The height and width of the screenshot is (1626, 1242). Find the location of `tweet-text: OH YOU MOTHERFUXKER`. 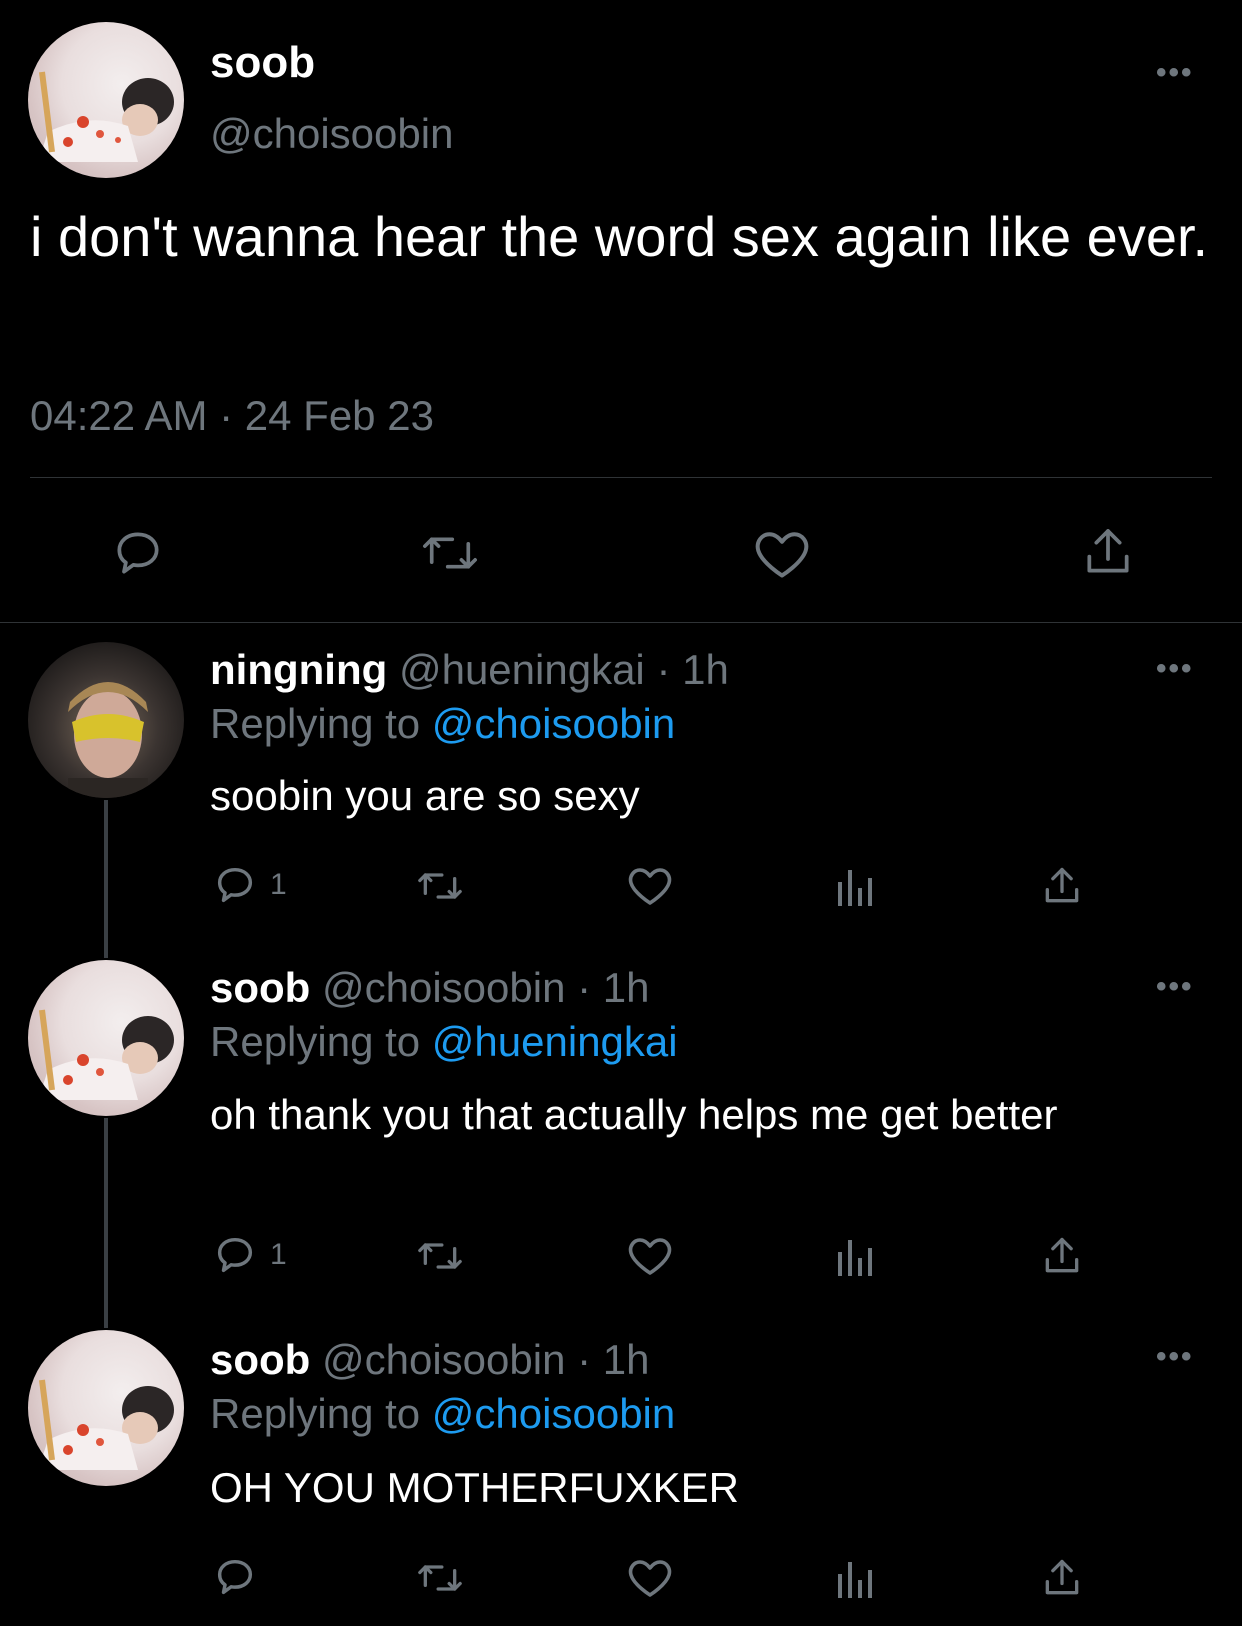

tweet-text: OH YOU MOTHERFUXKER is located at coordinates (474, 1487).